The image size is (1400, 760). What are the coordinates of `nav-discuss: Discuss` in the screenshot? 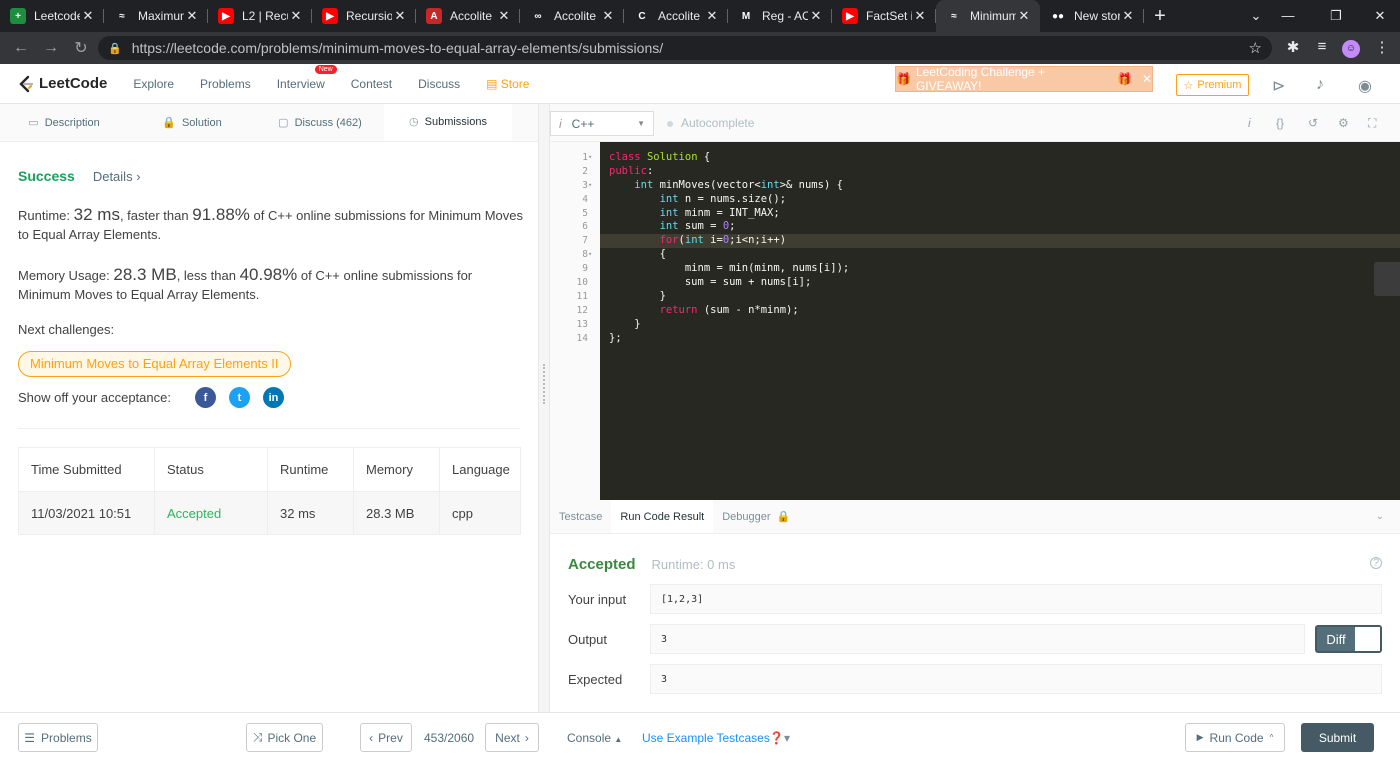 It's located at (439, 84).